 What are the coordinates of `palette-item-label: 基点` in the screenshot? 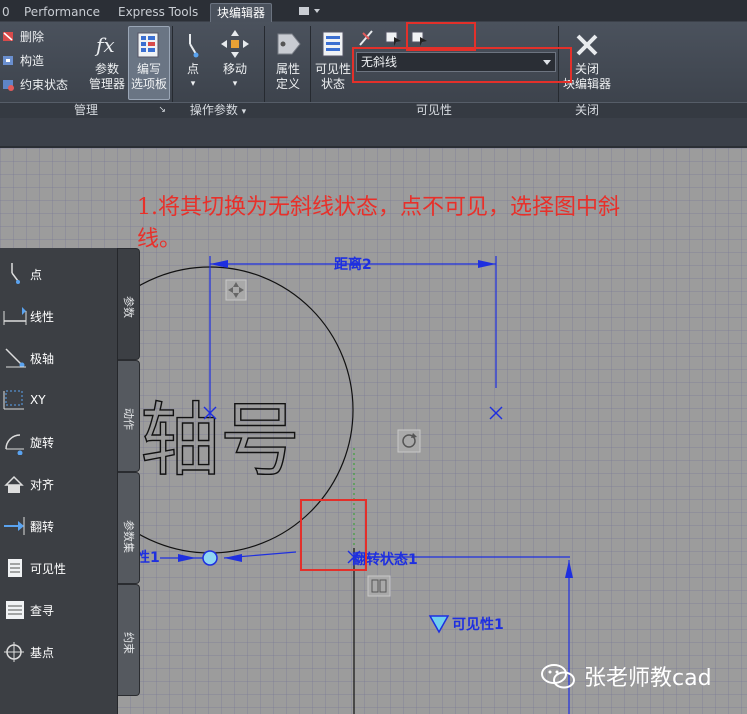 It's located at (42, 652).